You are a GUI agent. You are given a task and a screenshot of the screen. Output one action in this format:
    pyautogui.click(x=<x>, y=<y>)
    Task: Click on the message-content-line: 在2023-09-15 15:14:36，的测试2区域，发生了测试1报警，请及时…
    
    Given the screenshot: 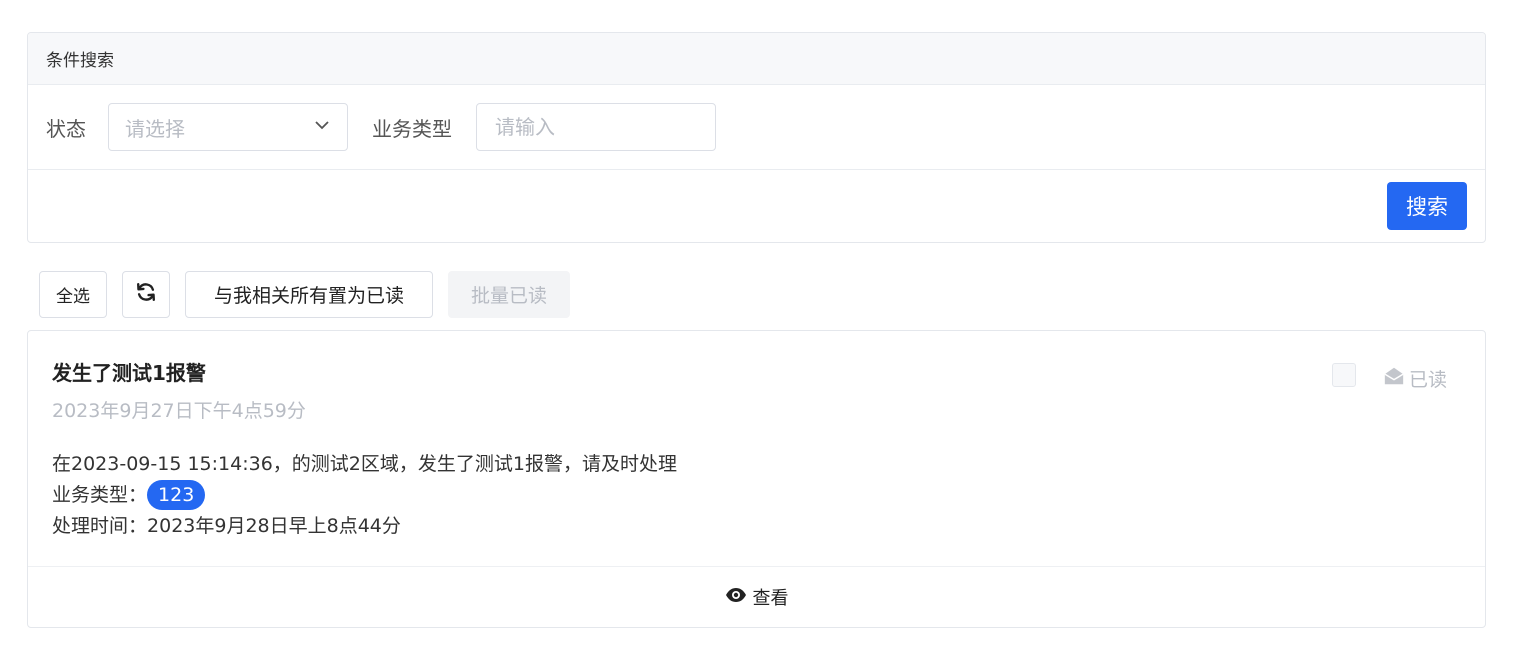 What is the action you would take?
    pyautogui.click(x=364, y=464)
    